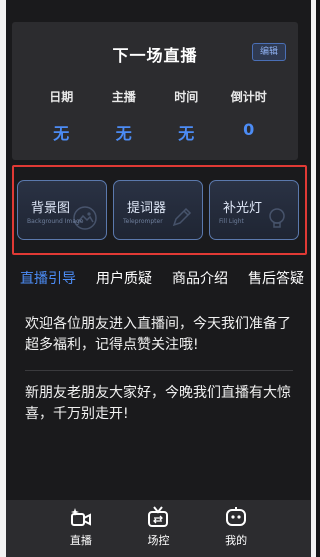  What do you see at coordinates (313, 278) in the screenshot?
I see `right-edge` at bounding box center [313, 278].